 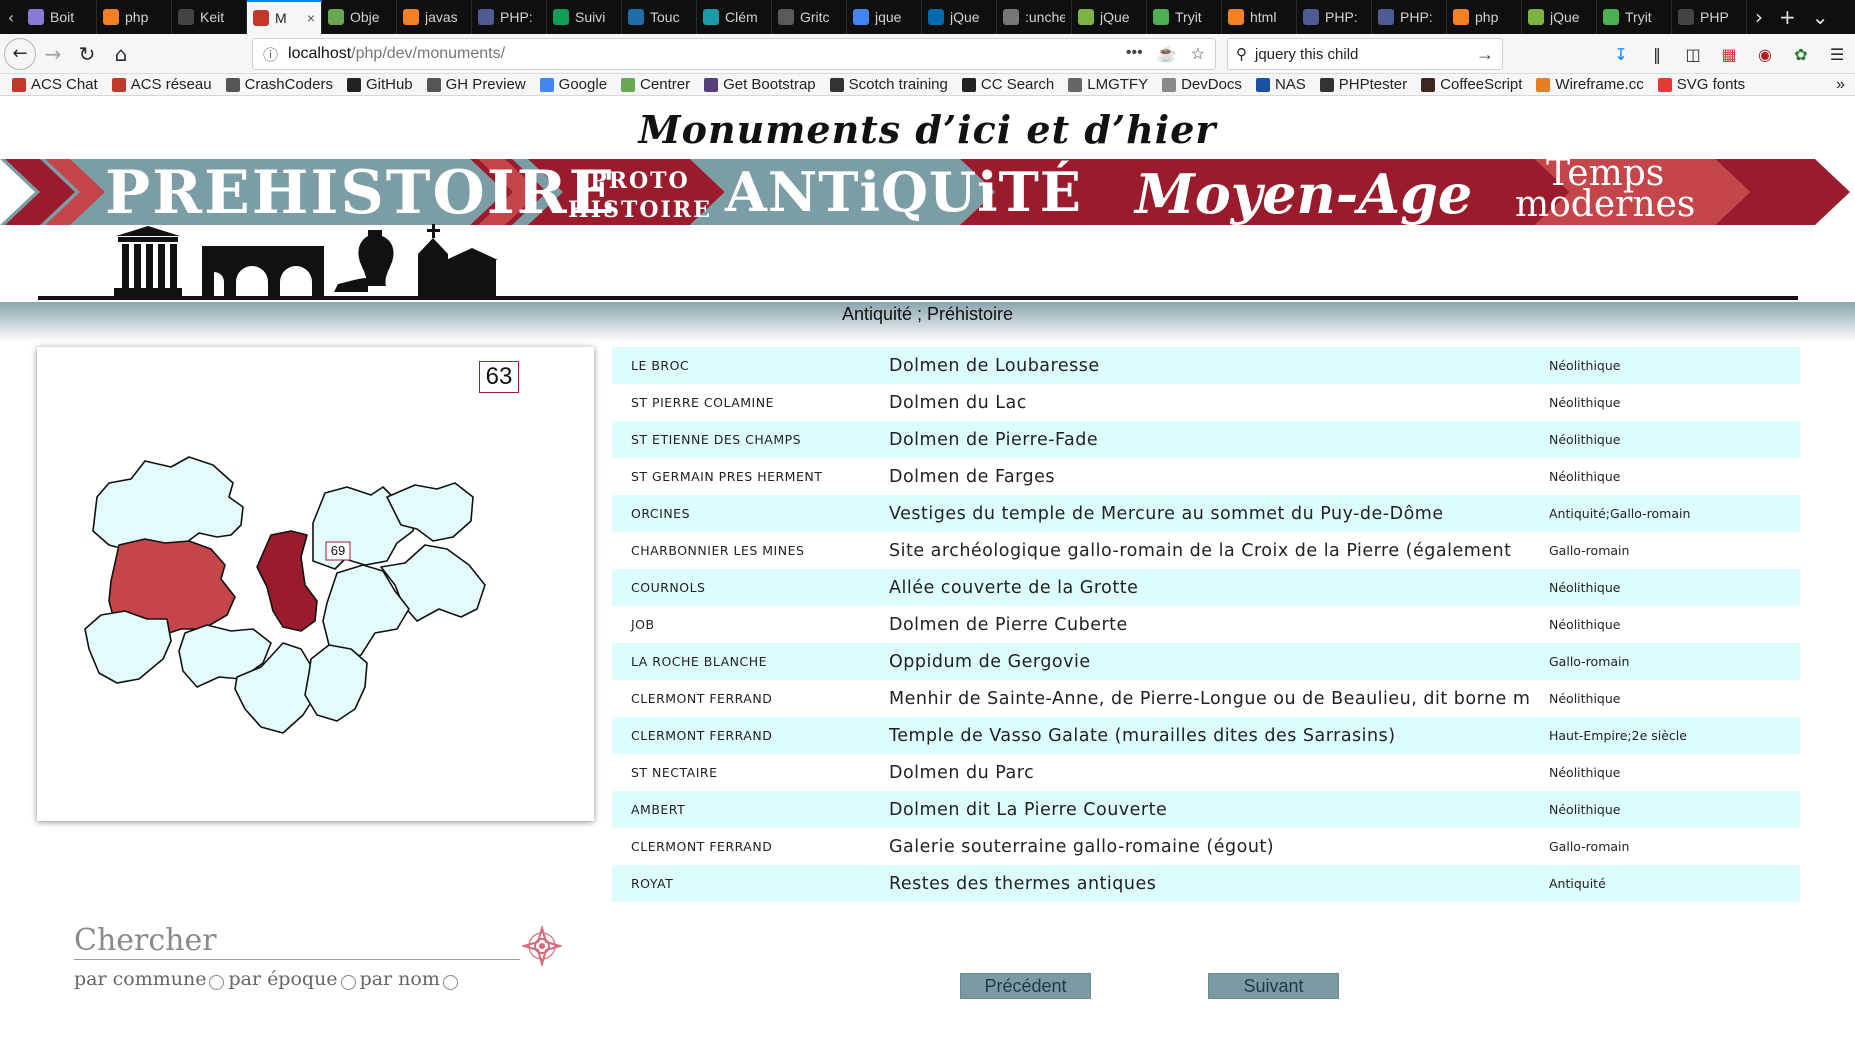 What do you see at coordinates (1621, 54) in the screenshot?
I see `download-icon: ↧` at bounding box center [1621, 54].